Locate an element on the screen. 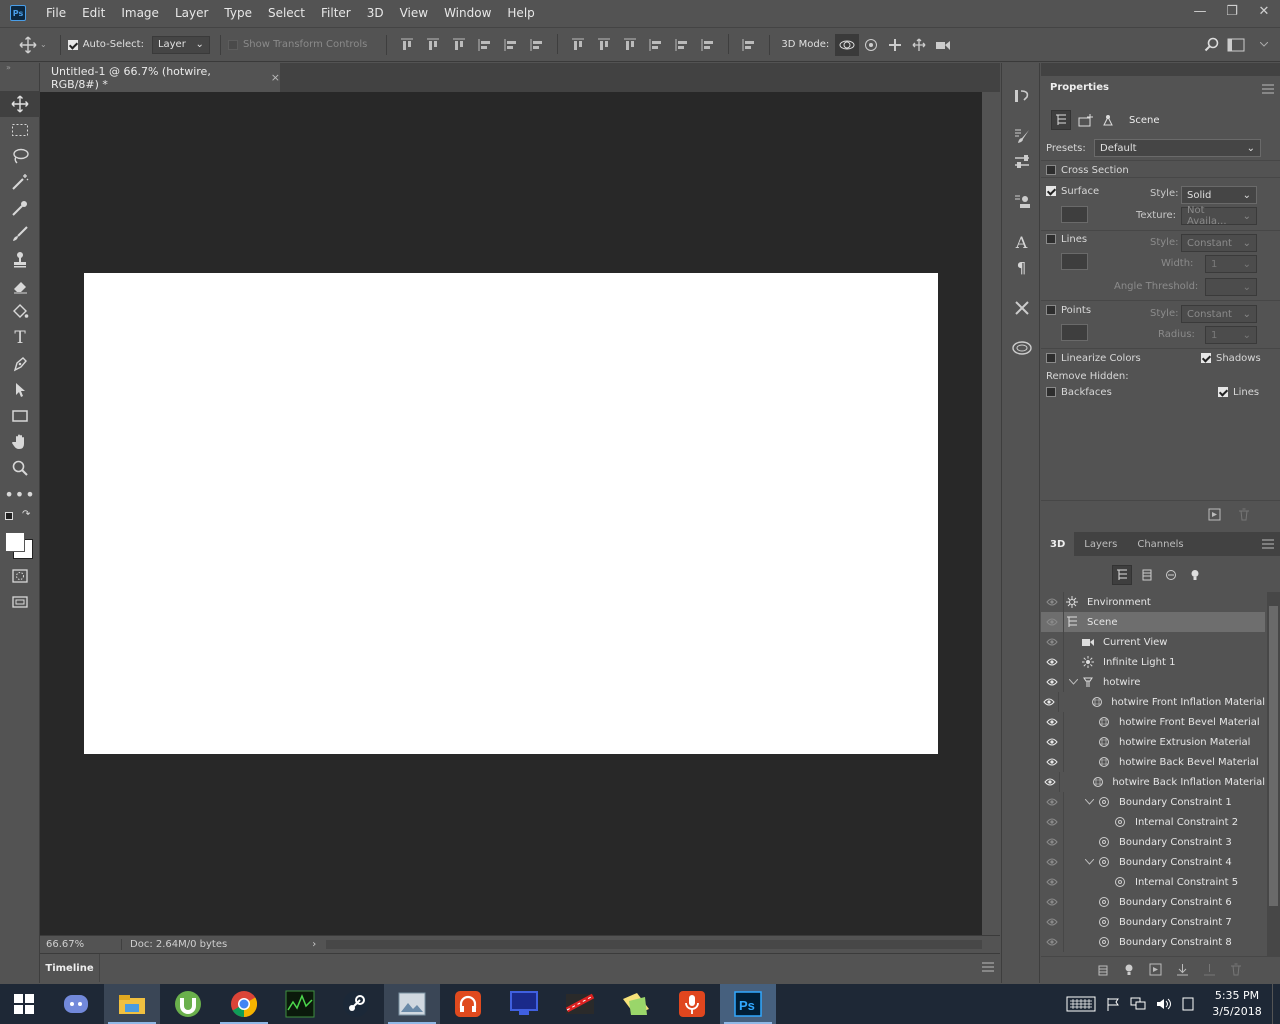  orbit-3d-icon is located at coordinates (847, 44).